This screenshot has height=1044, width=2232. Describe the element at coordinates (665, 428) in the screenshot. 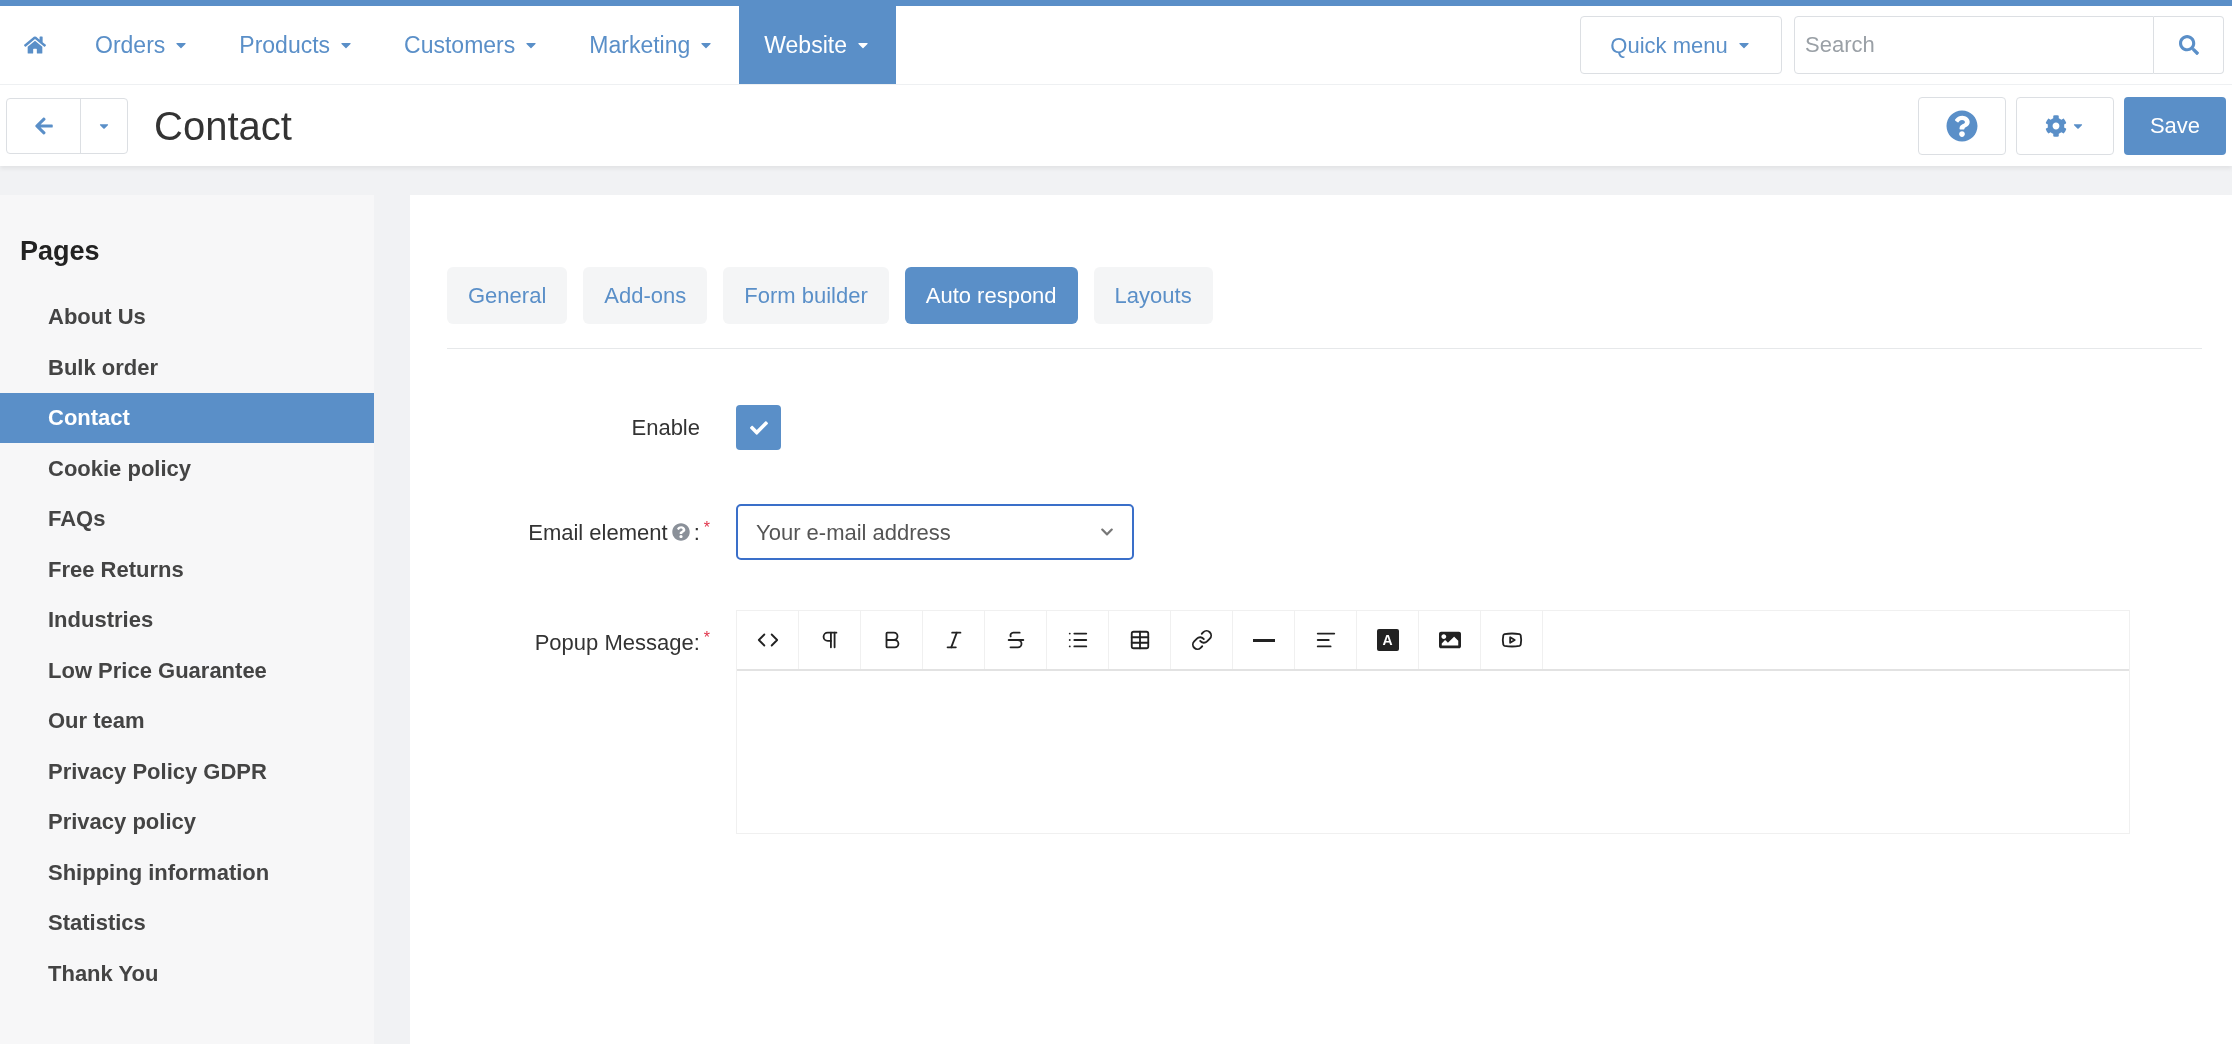

I see `enable-label: Enable` at that location.